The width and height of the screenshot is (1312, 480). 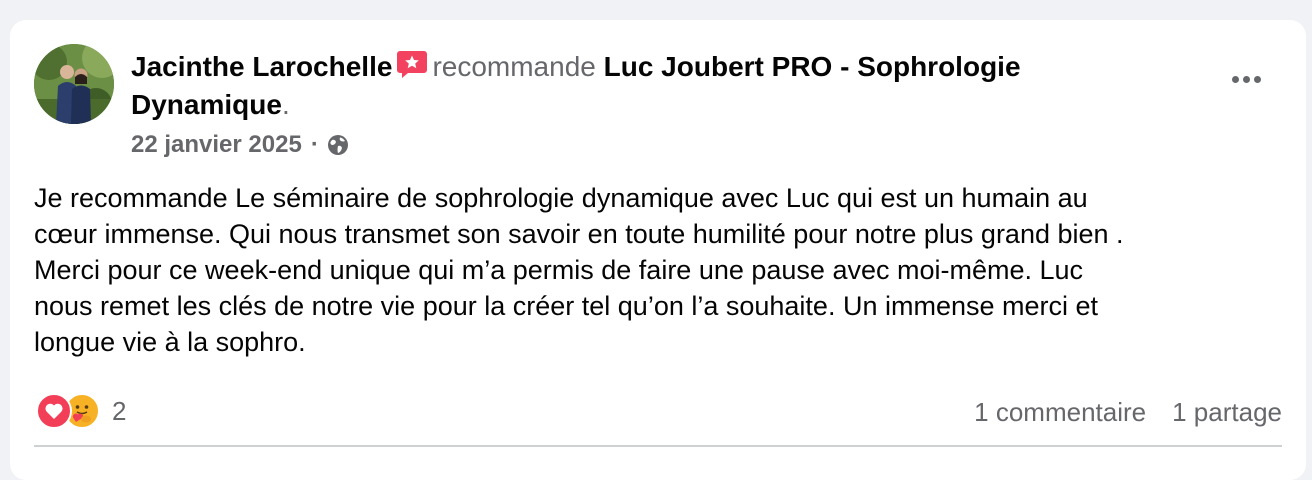 What do you see at coordinates (81, 411) in the screenshot?
I see `reactions-summary: 2` at bounding box center [81, 411].